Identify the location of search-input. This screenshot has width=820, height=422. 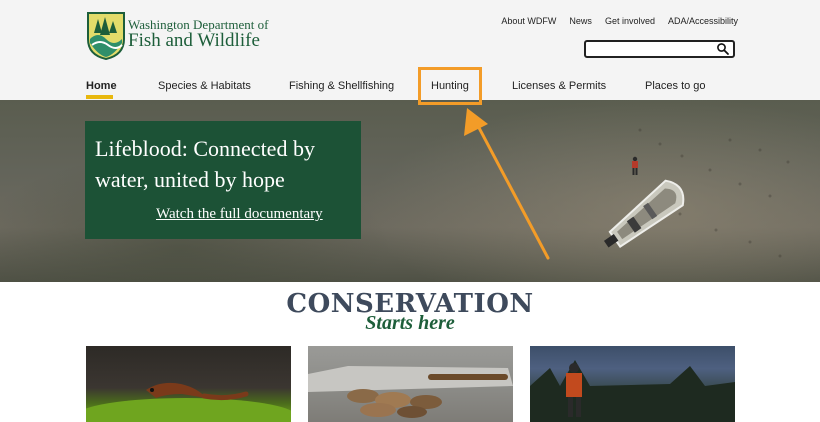
(651, 52).